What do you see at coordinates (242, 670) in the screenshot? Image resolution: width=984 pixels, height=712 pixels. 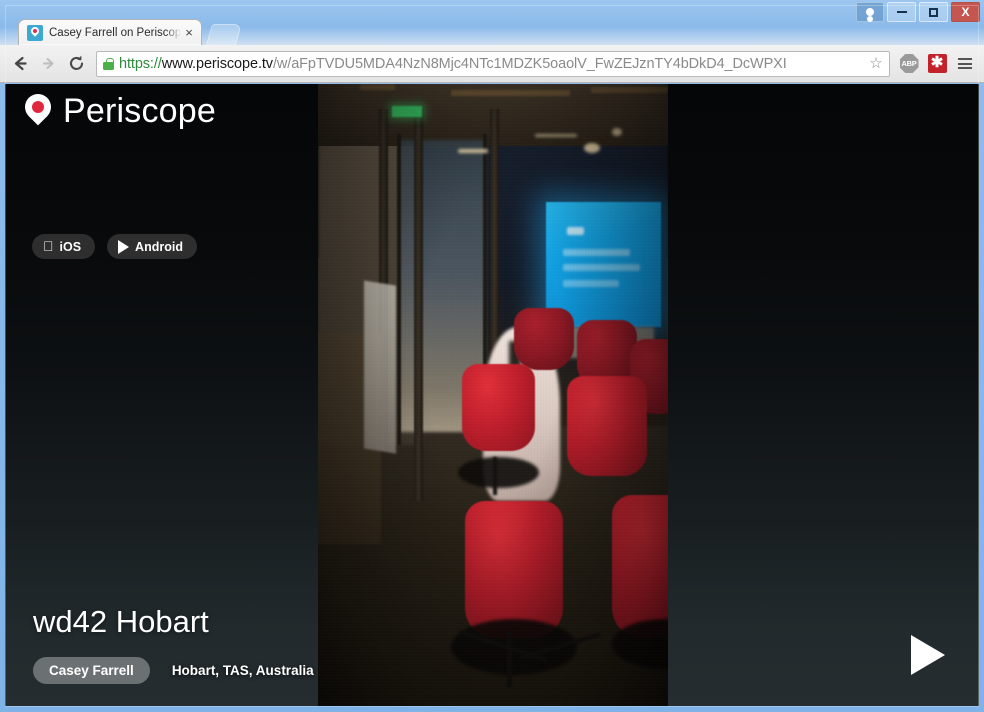 I see `broadcast-location: Hobart, TAS, Australia` at bounding box center [242, 670].